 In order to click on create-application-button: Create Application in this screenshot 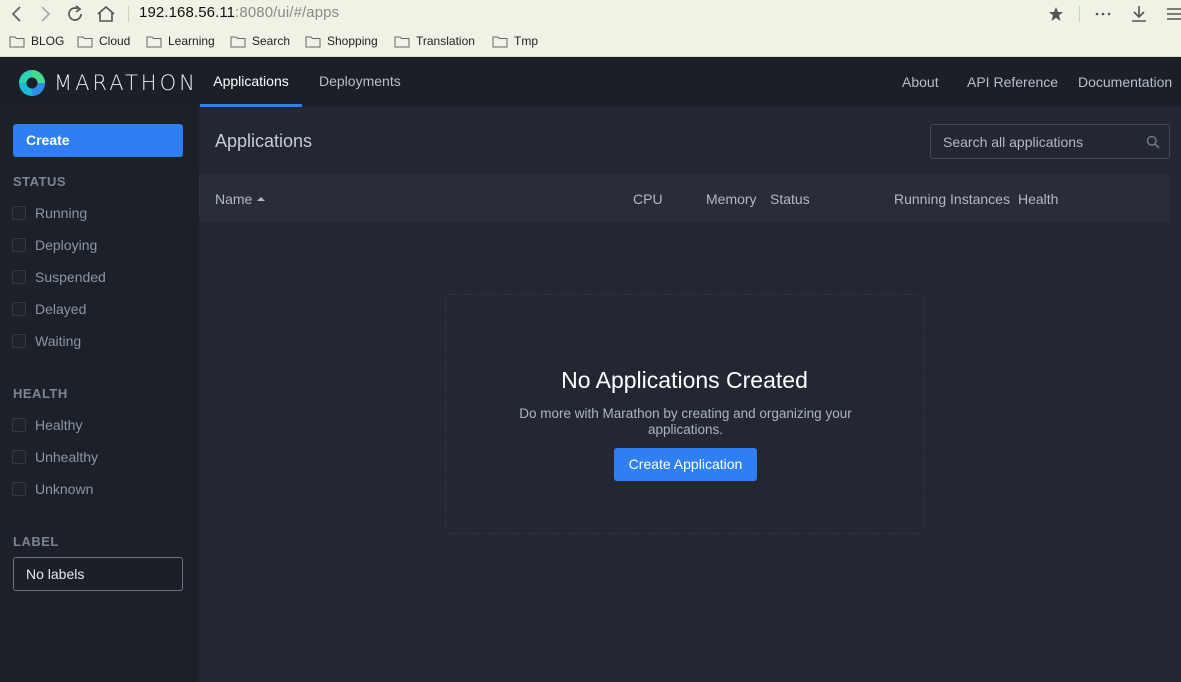, I will do `click(685, 464)`.